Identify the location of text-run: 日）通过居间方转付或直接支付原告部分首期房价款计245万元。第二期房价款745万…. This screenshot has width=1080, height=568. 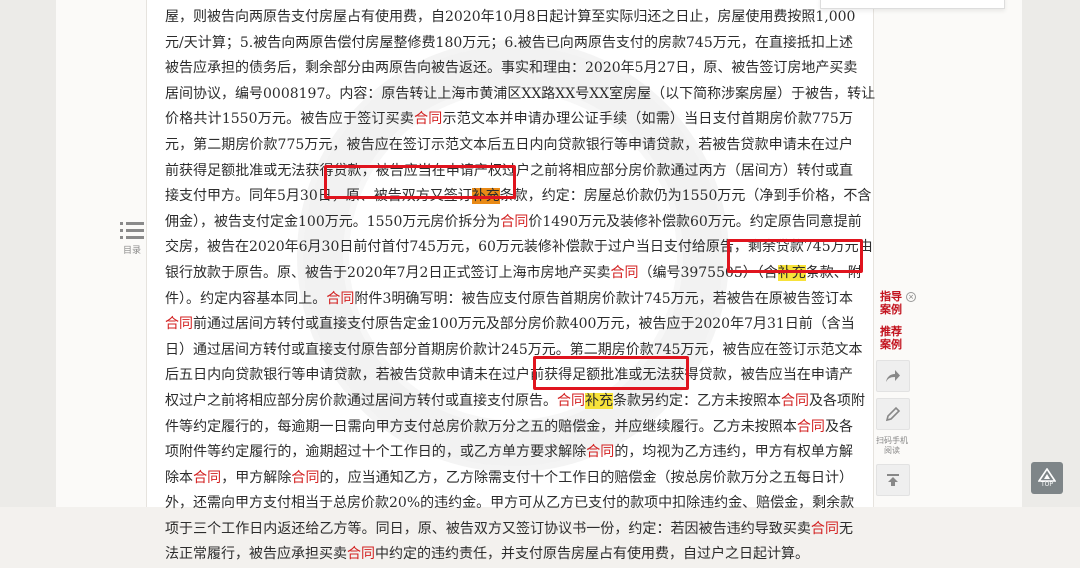
(514, 349).